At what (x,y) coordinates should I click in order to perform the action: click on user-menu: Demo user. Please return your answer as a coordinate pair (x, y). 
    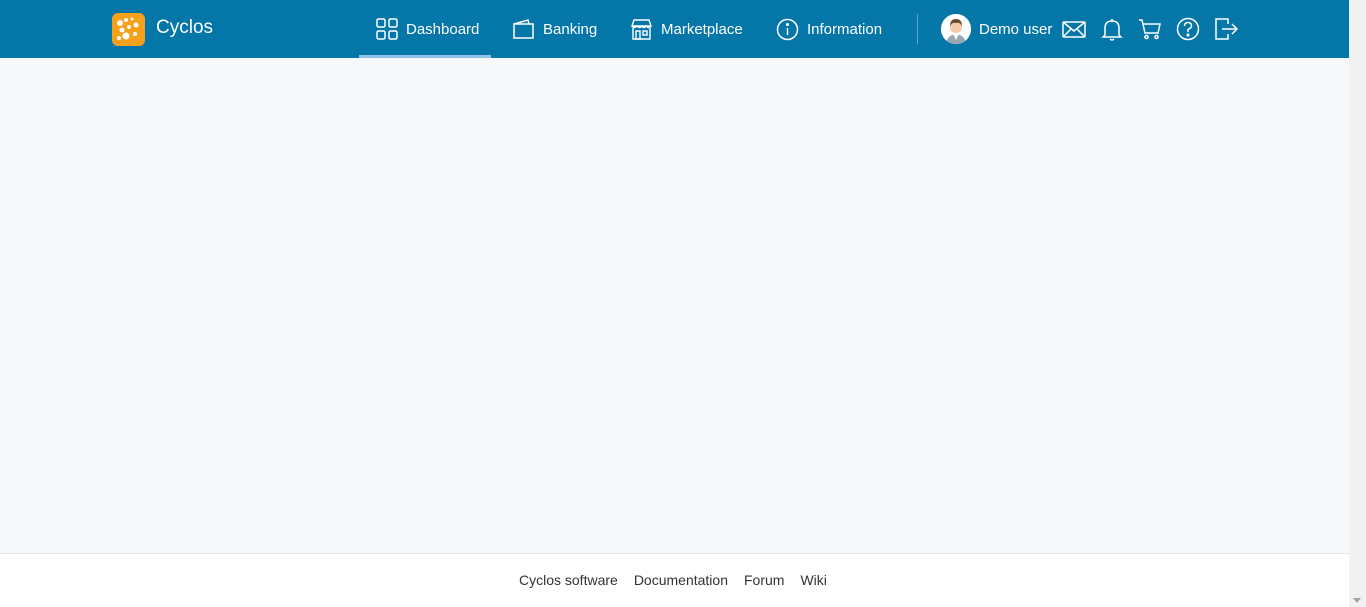
    Looking at the image, I should click on (996, 29).